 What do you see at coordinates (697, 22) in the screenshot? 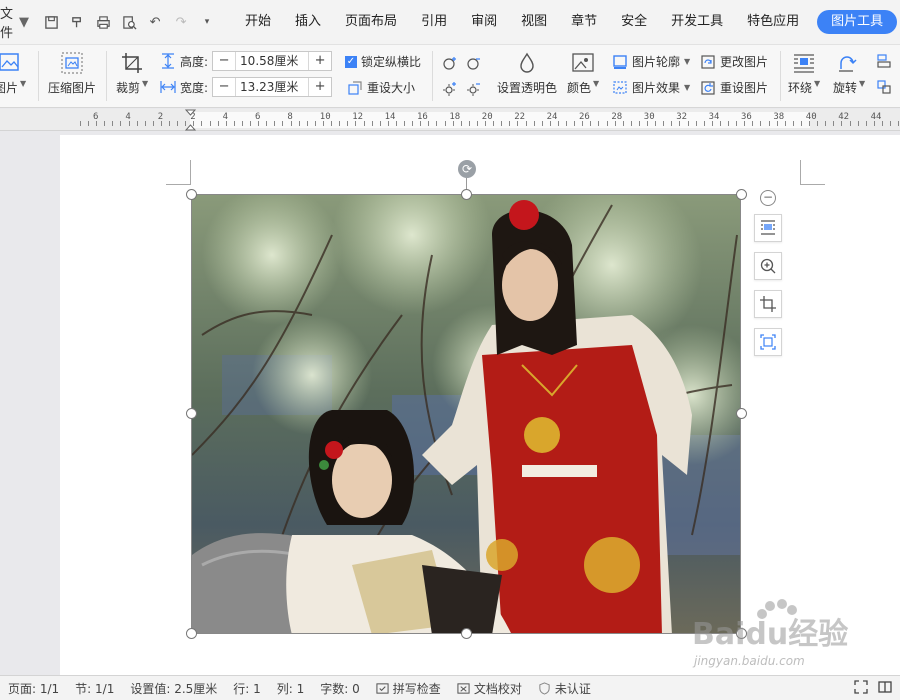
I see `tab-developer: 开发工具` at bounding box center [697, 22].